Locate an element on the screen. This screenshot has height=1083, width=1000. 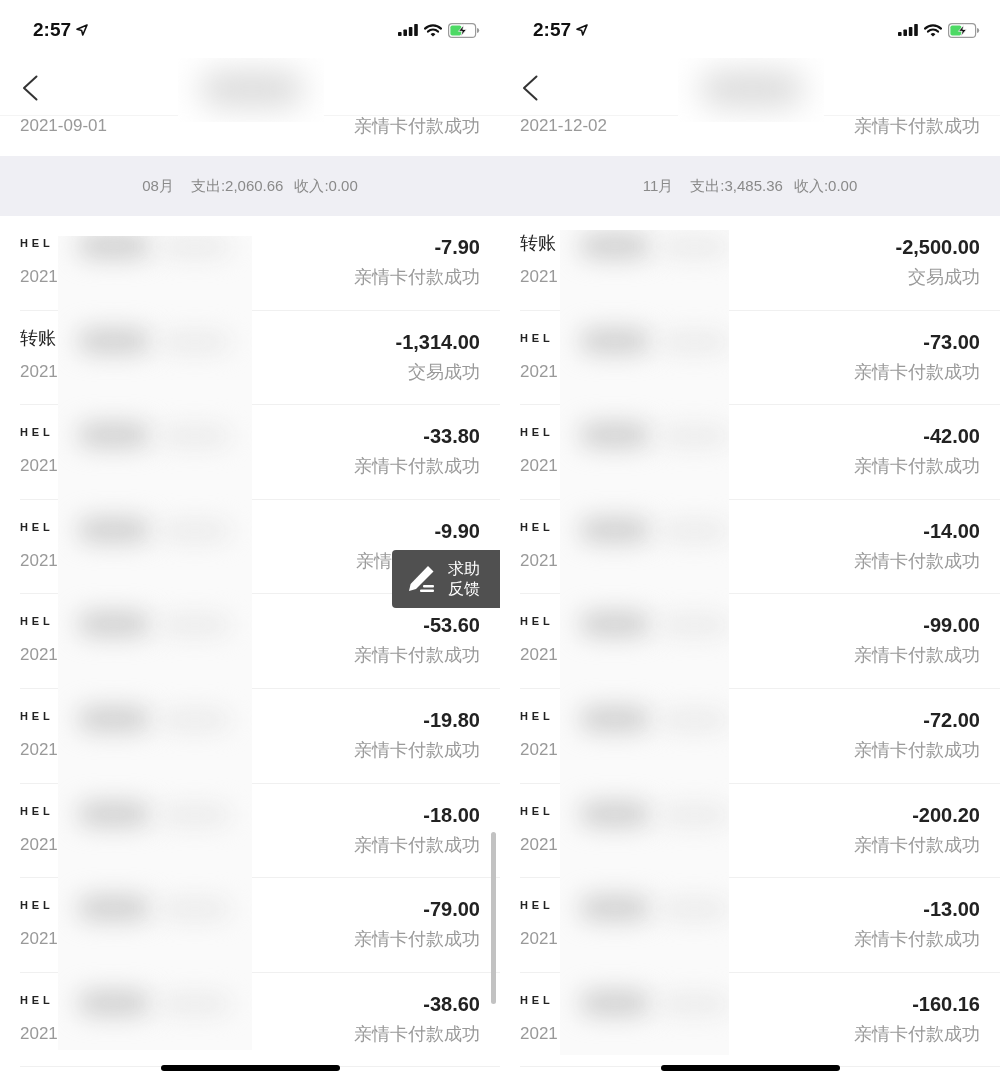
transaction-amount: -2,500.00 is located at coordinates (937, 247).